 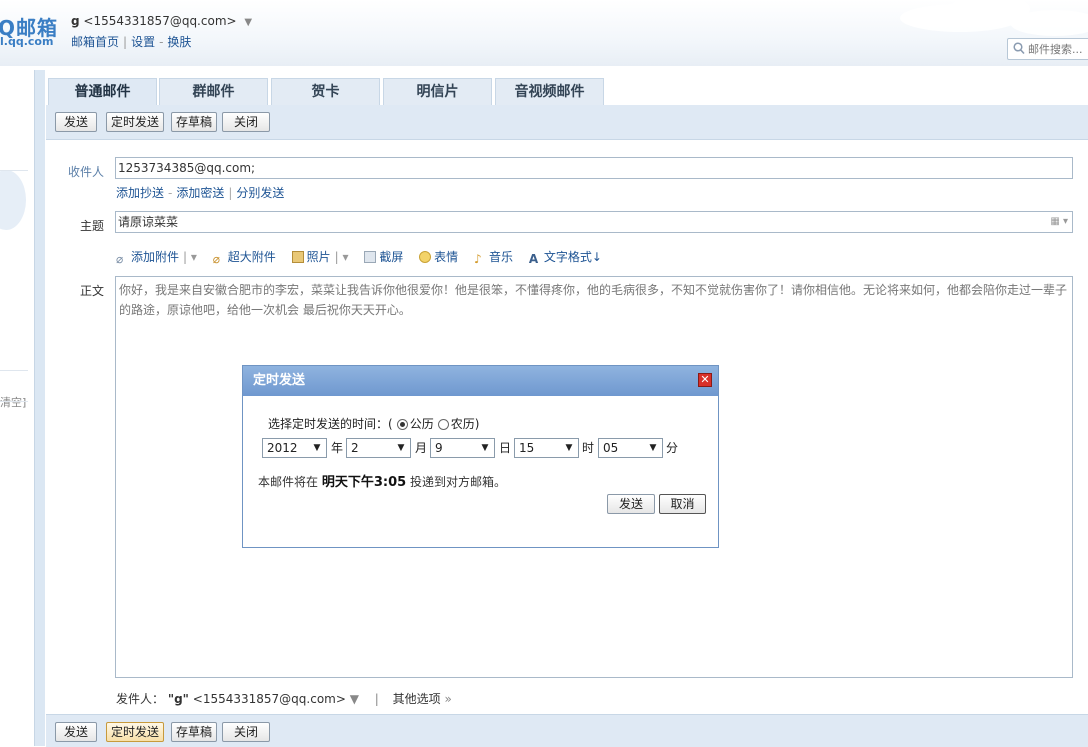 What do you see at coordinates (297, 257) in the screenshot?
I see `photo-icon` at bounding box center [297, 257].